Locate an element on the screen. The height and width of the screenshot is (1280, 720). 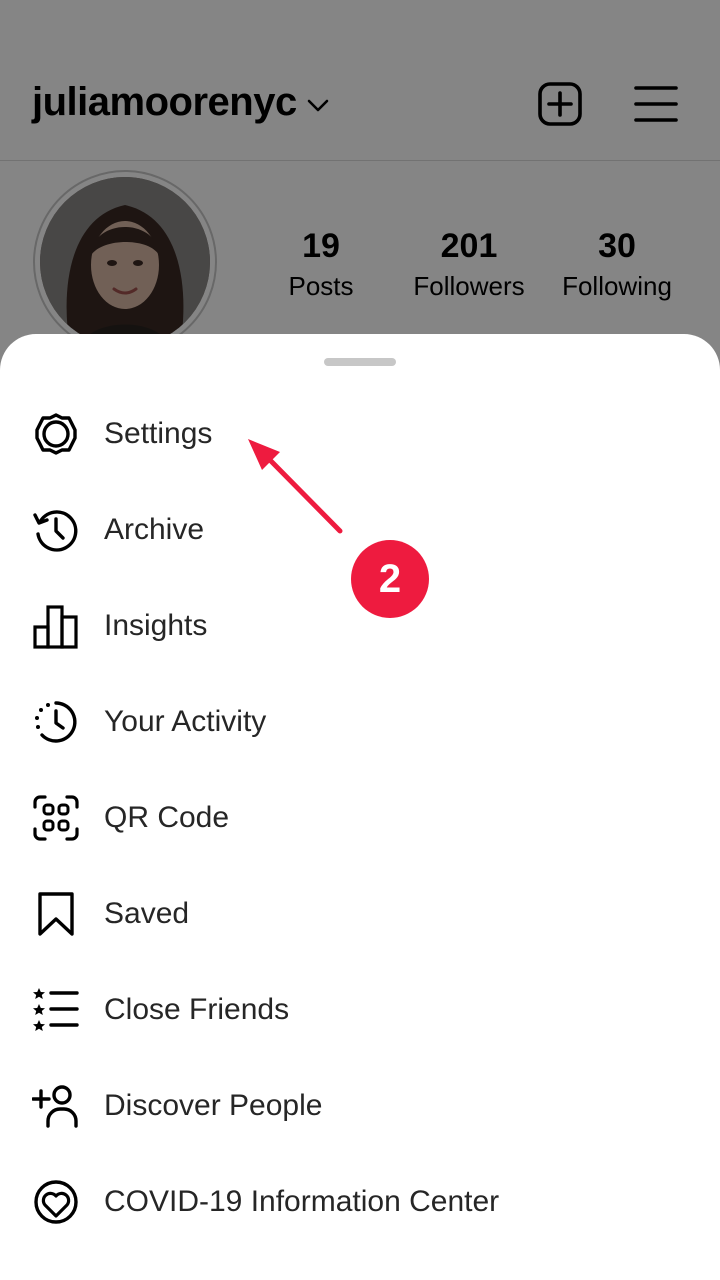
menu-item-label: Saved is located at coordinates (147, 913).